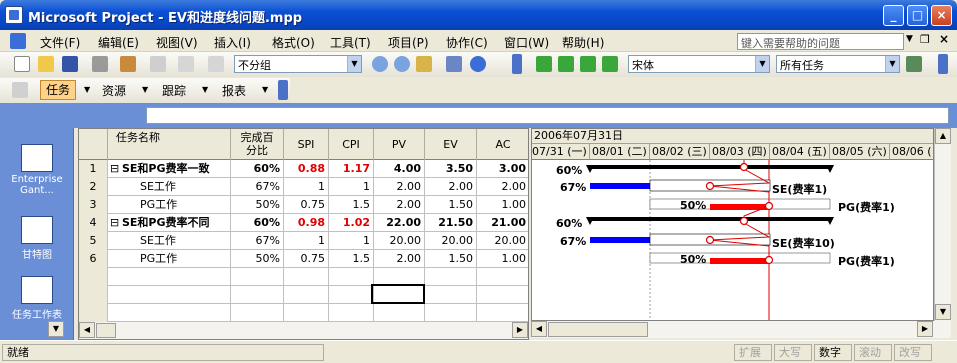 The width and height of the screenshot is (957, 363). What do you see at coordinates (398, 294) in the screenshot?
I see `selected-cell` at bounding box center [398, 294].